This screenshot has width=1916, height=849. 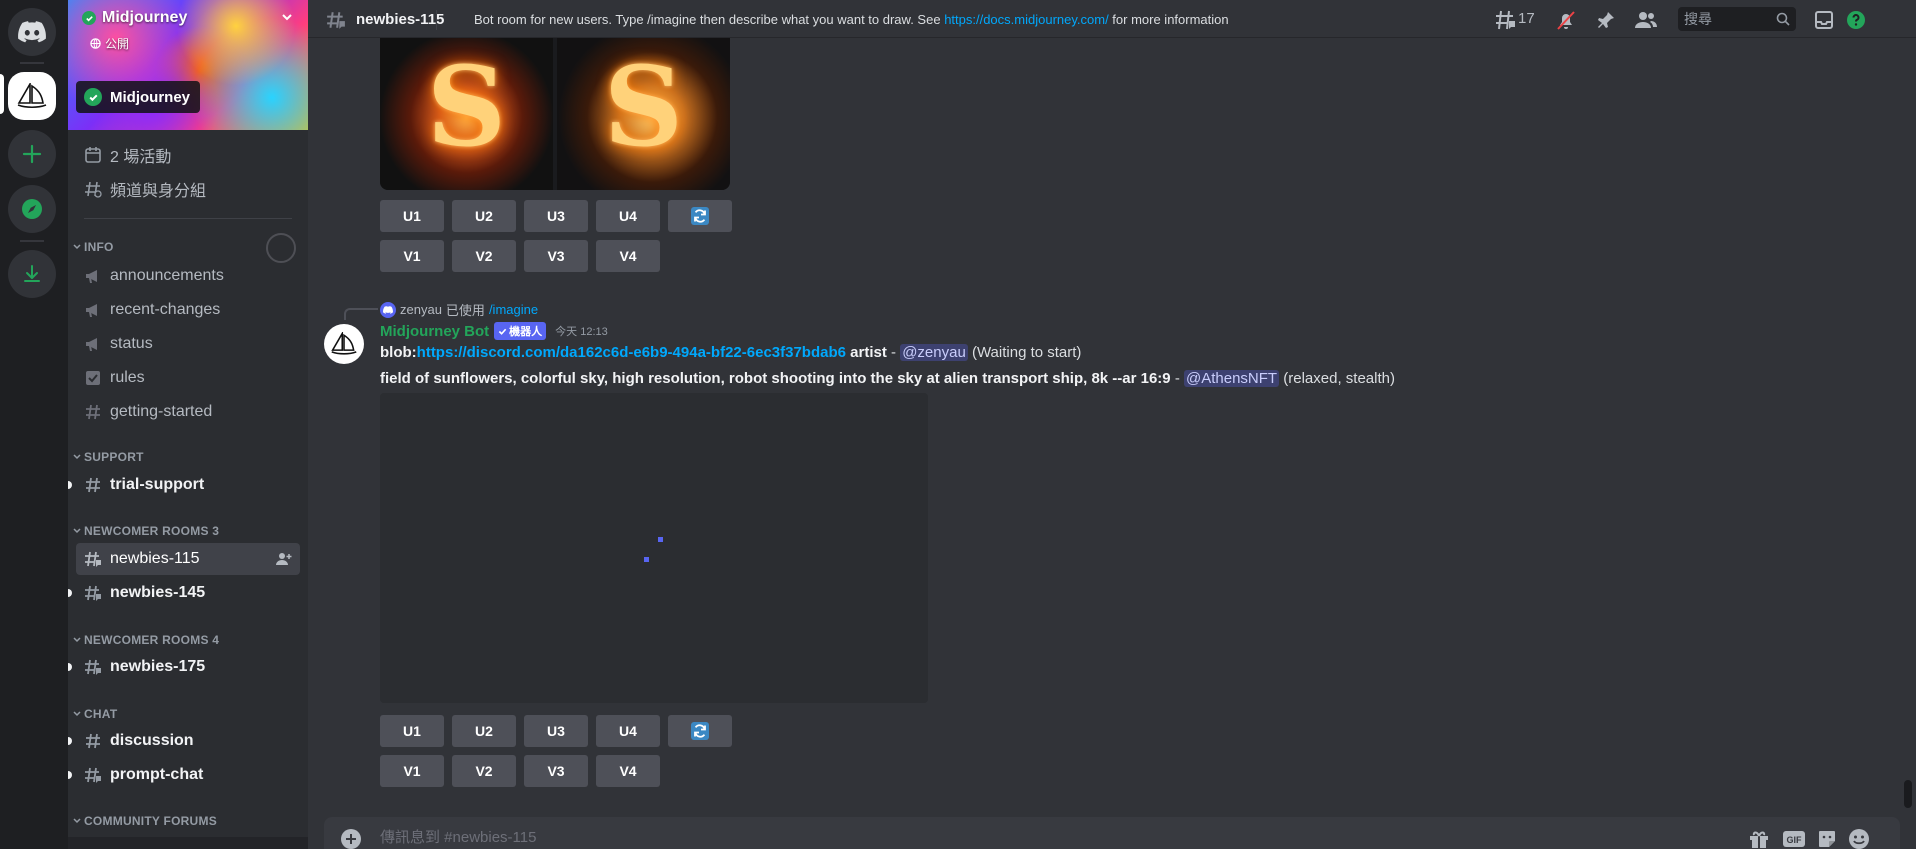 What do you see at coordinates (1859, 838) in the screenshot?
I see `emoji-icon` at bounding box center [1859, 838].